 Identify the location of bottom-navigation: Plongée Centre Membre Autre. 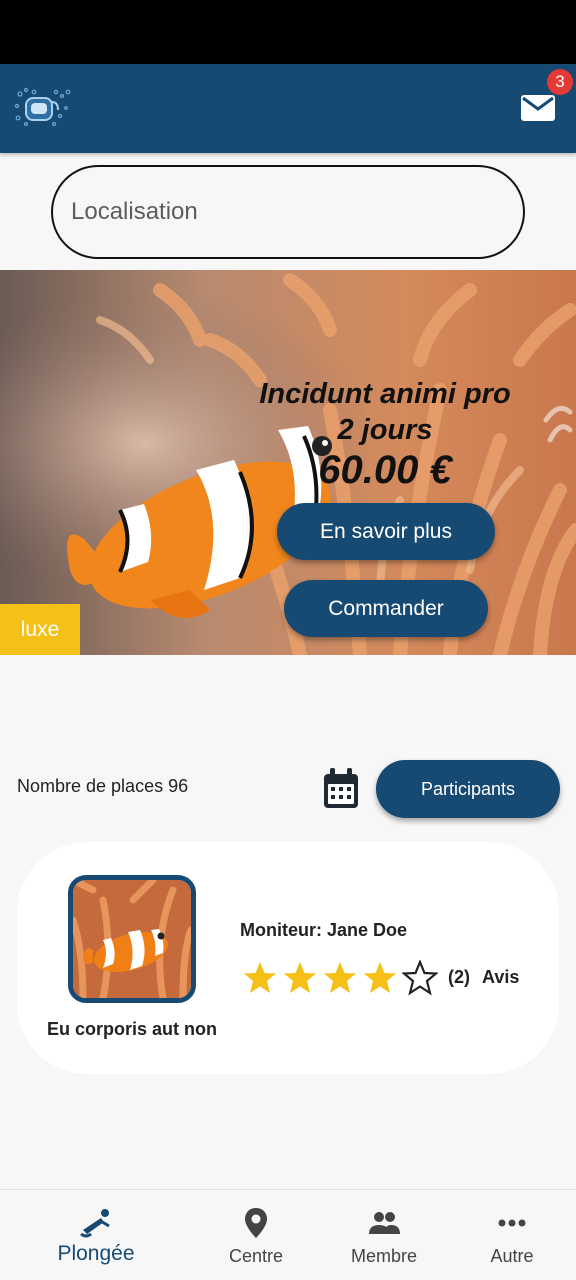
(288, 1234).